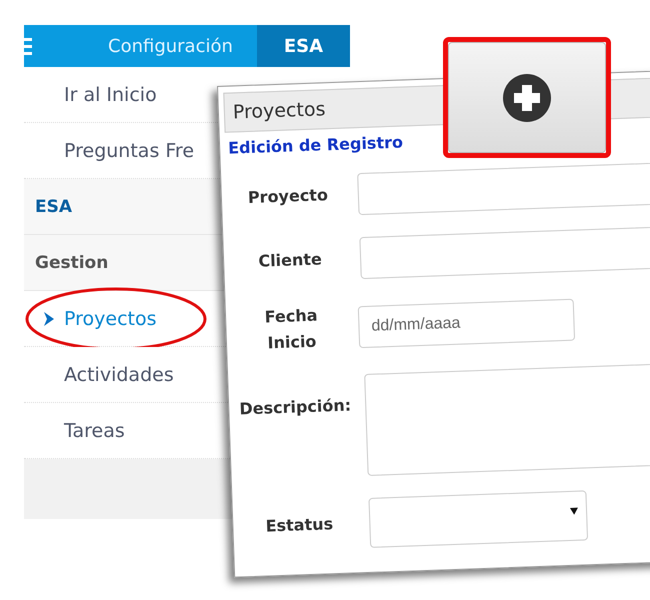 The width and height of the screenshot is (650, 600). Describe the element at coordinates (288, 197) in the screenshot. I see `field-label: Proyecto` at that location.